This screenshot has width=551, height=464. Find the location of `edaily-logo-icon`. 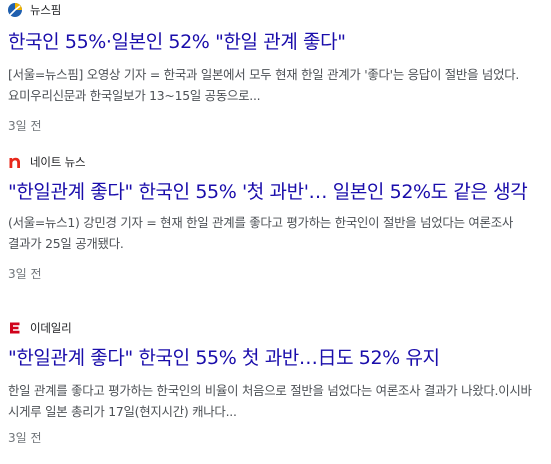

edaily-logo-icon is located at coordinates (15, 328).